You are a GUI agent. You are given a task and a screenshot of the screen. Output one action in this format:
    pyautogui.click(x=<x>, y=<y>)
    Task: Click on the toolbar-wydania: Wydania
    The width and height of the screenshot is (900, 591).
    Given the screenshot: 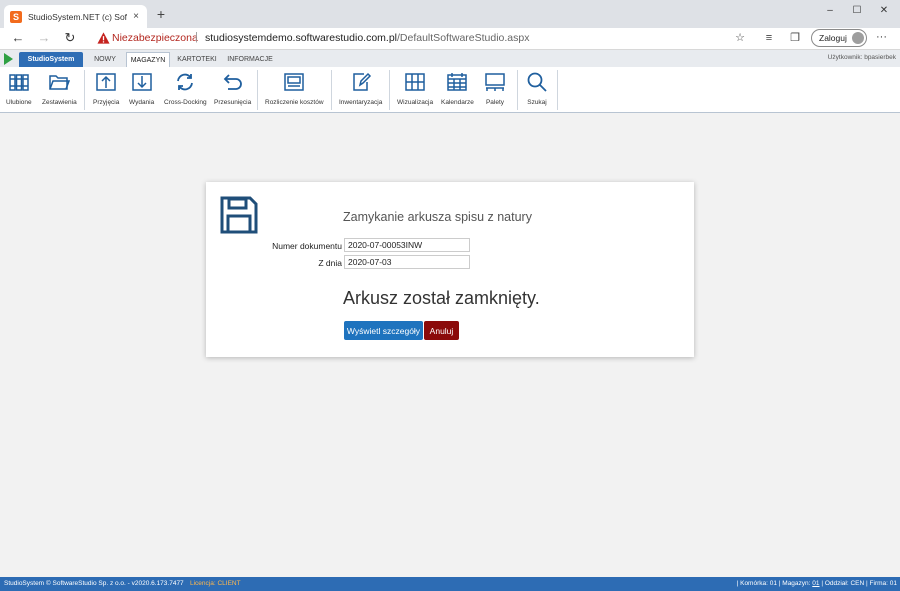 What is the action you would take?
    pyautogui.click(x=141, y=91)
    